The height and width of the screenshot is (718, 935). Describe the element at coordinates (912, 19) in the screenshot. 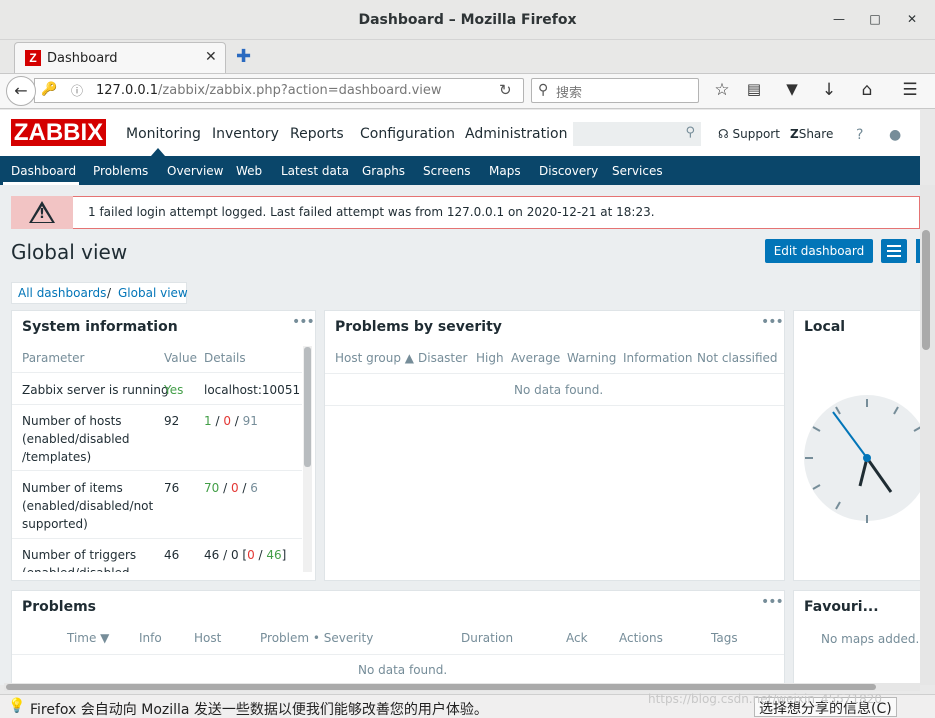

I see `close-window-button: ✕` at that location.